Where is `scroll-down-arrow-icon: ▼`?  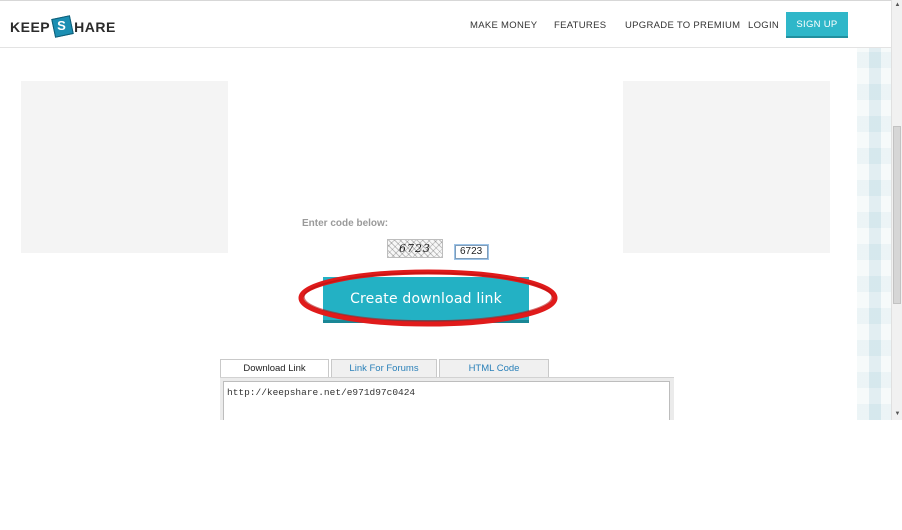
scroll-down-arrow-icon: ▼ is located at coordinates (897, 414).